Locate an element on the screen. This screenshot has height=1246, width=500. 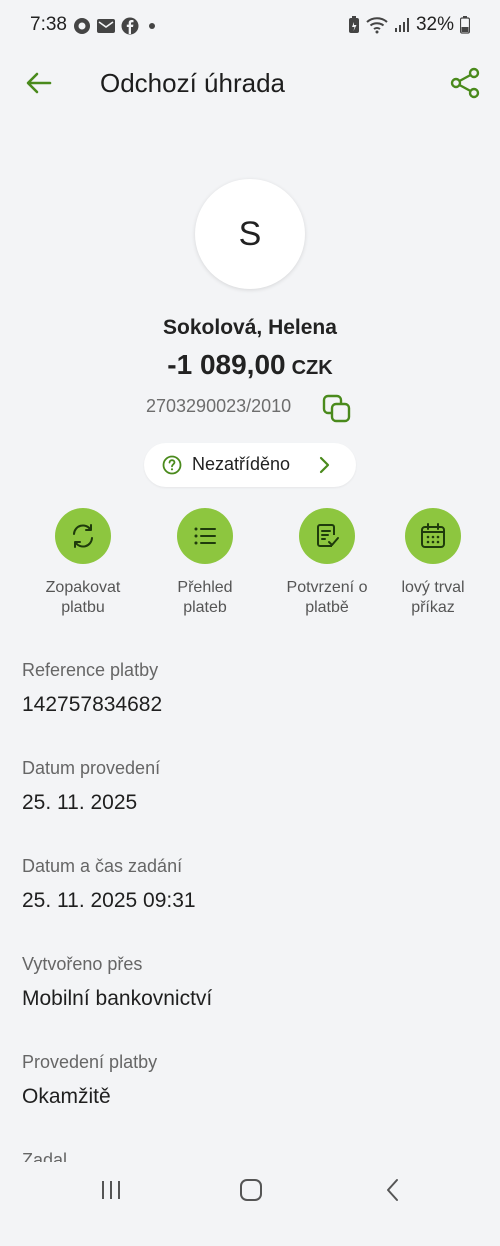
detail-value: 25. 11. 2025 is located at coordinates (80, 802).